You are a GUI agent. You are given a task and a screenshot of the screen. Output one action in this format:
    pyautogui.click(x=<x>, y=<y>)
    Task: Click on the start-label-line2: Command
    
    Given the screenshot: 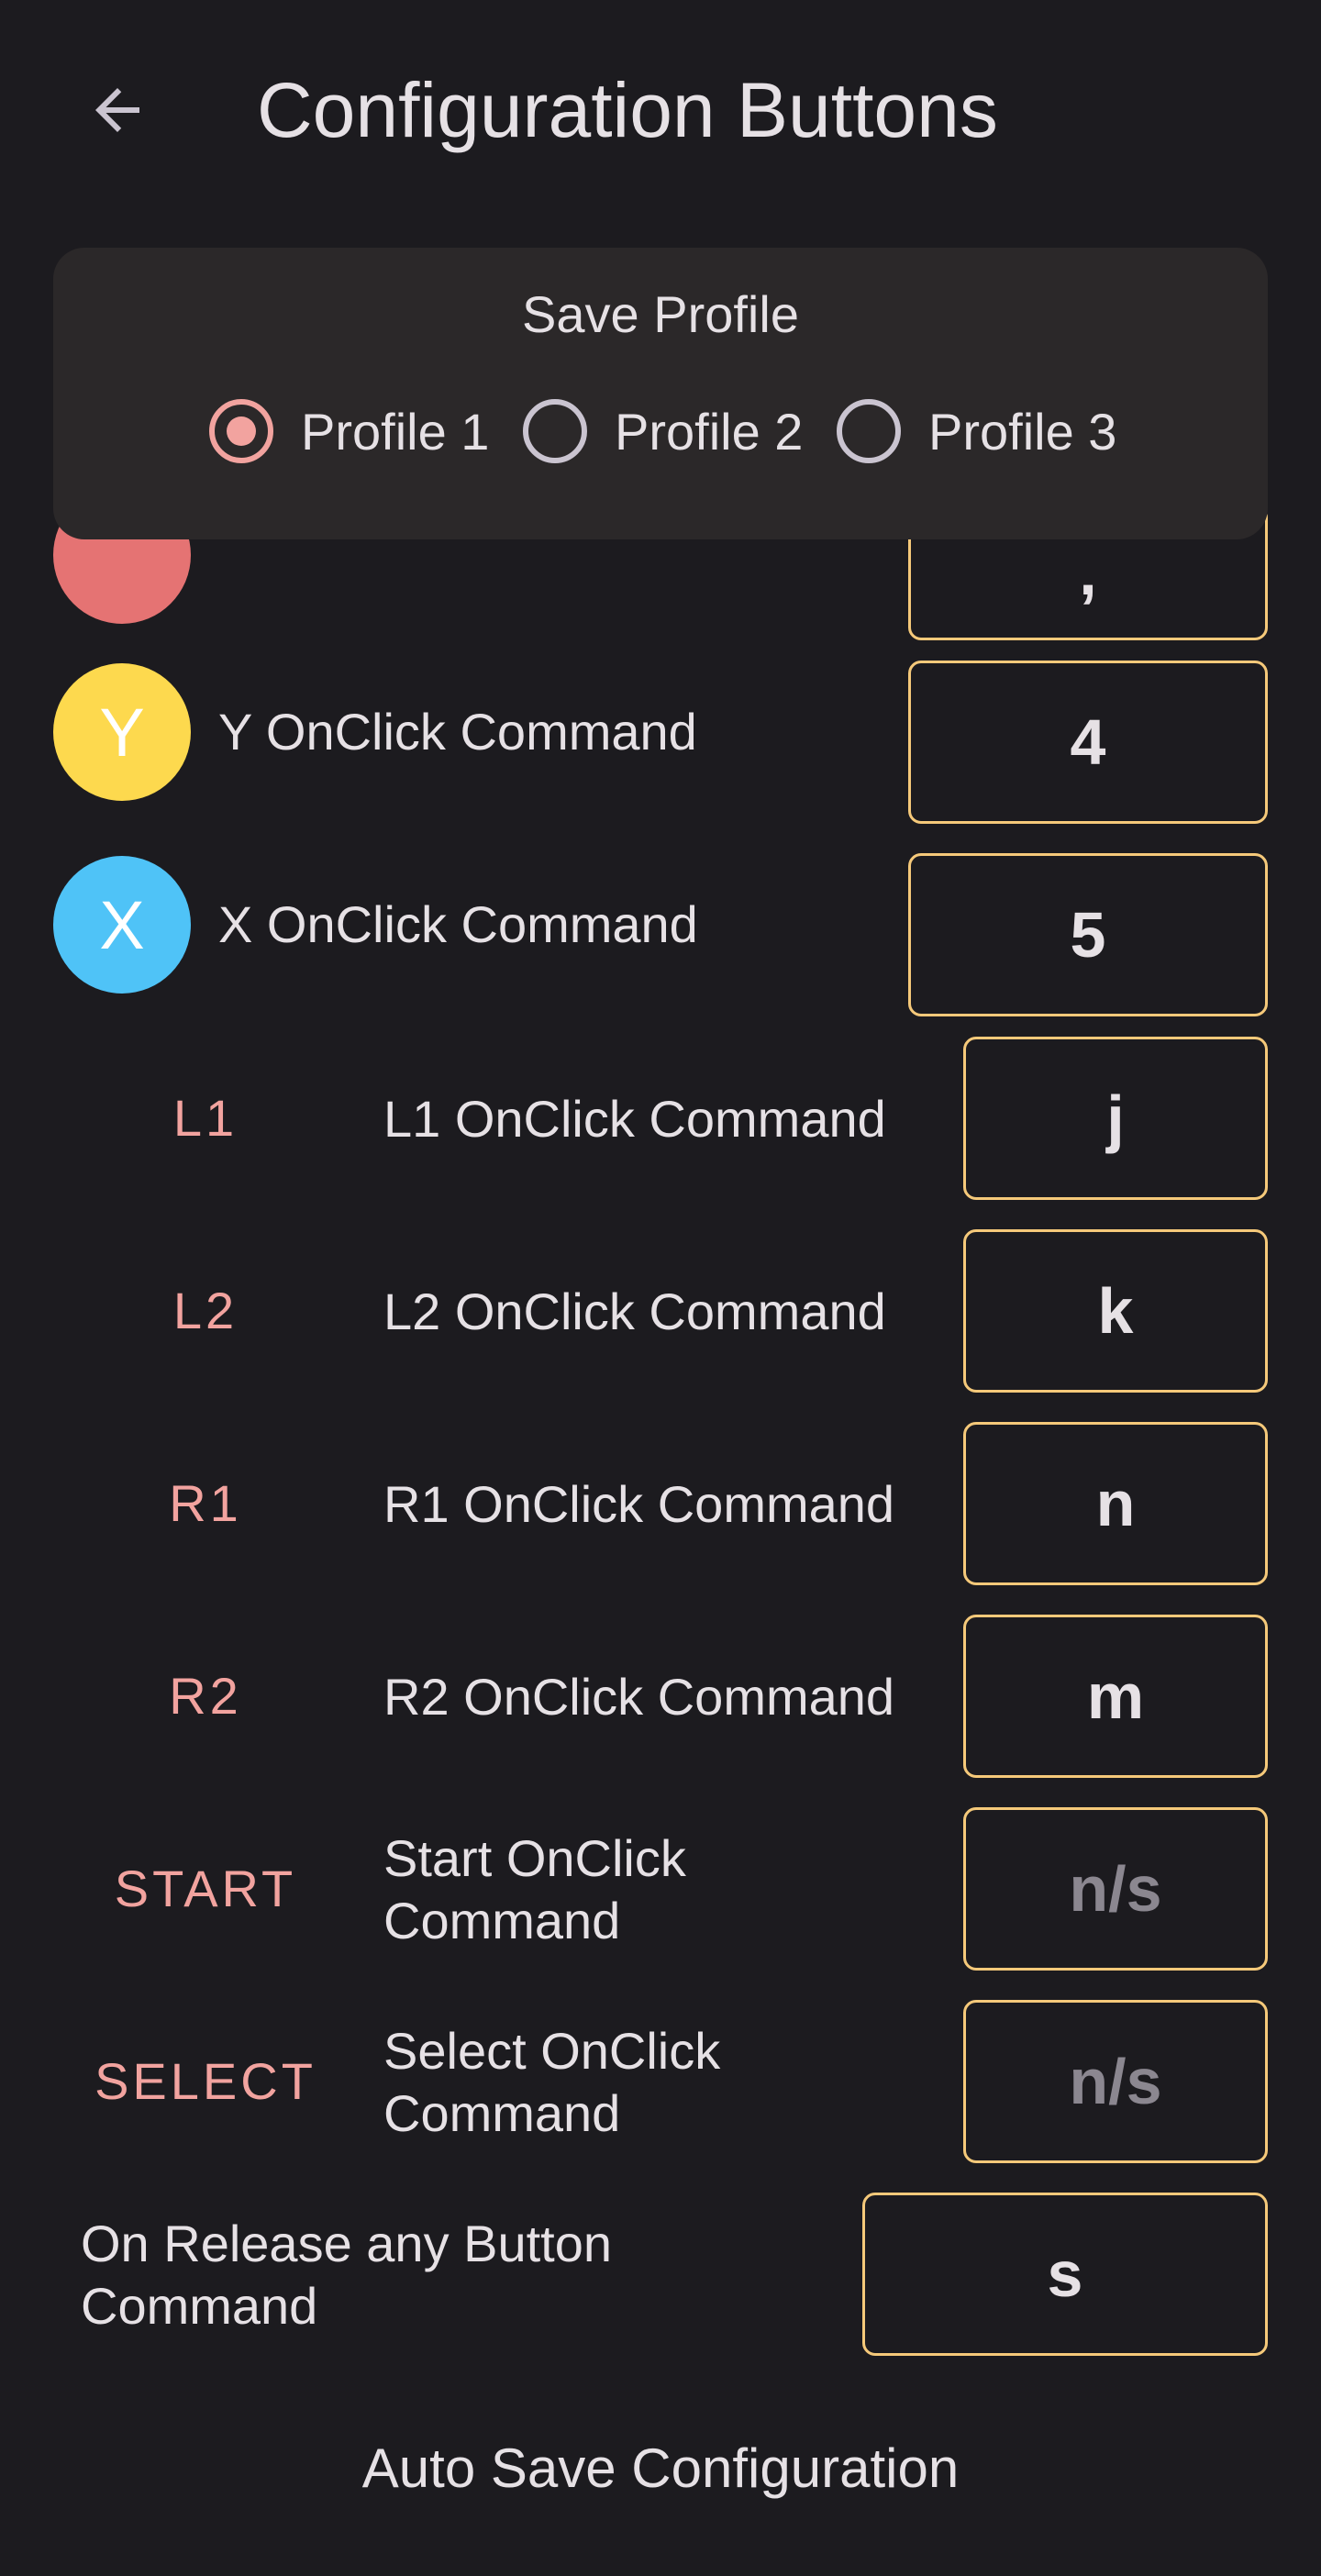 What is the action you would take?
    pyautogui.click(x=502, y=1920)
    